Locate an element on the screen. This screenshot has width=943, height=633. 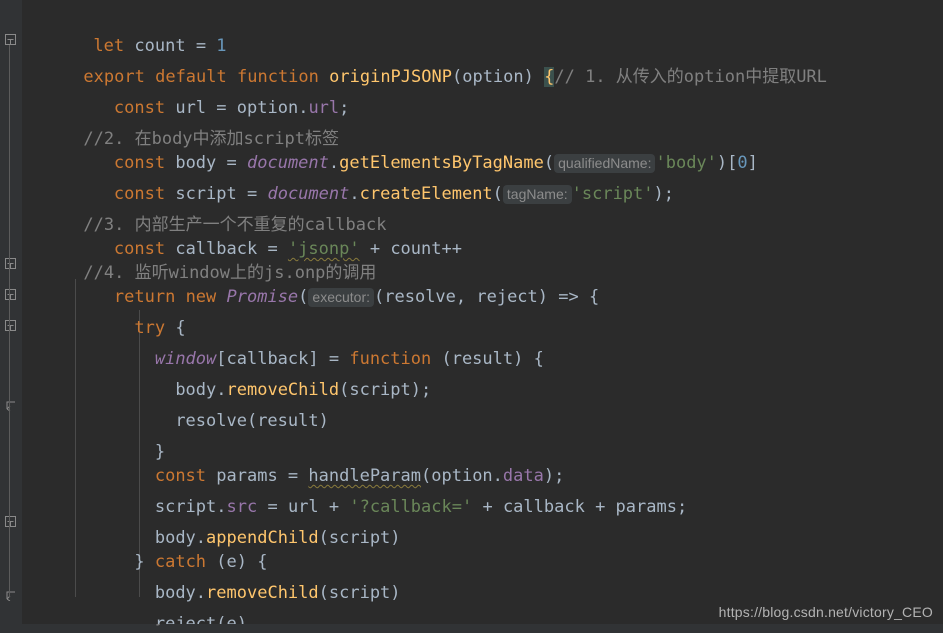
code-line: try { is located at coordinates (108, 310).